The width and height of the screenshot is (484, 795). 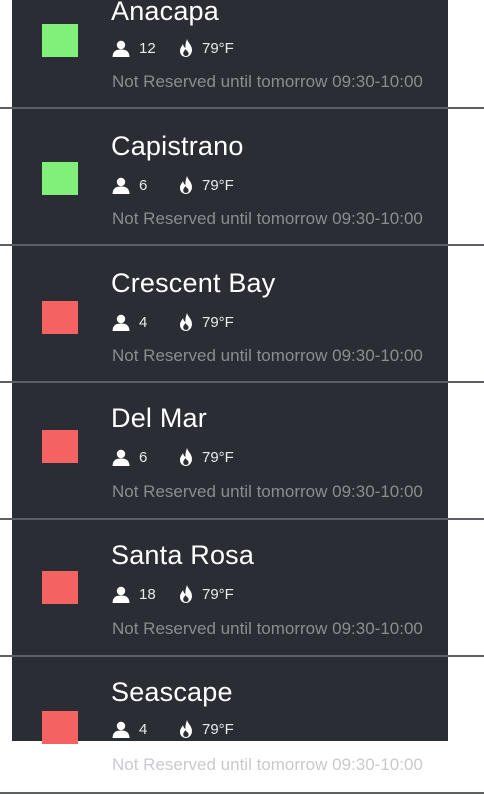 What do you see at coordinates (177, 146) in the screenshot?
I see `room-name: Capistrano` at bounding box center [177, 146].